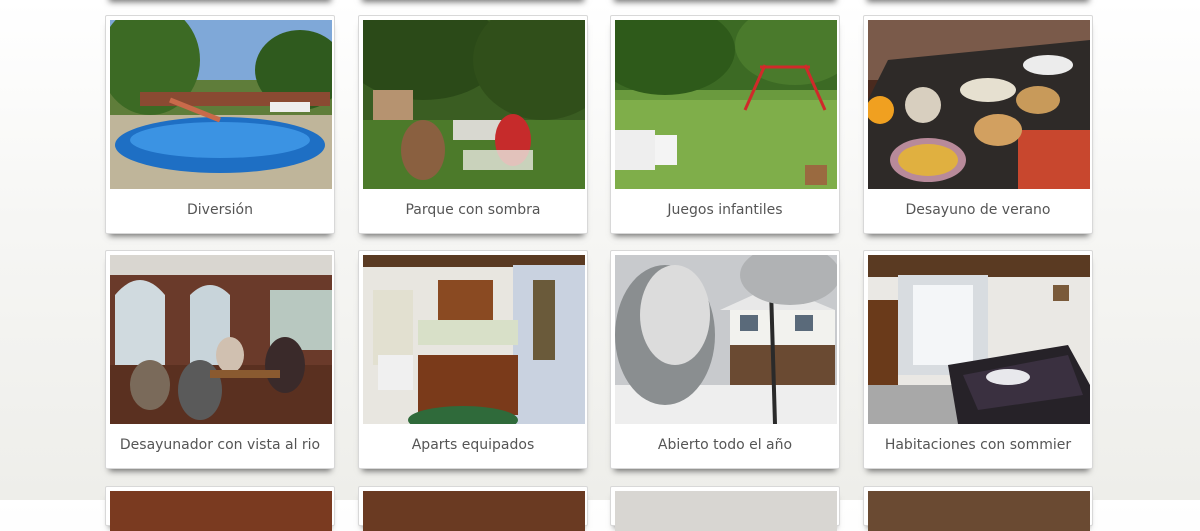 This screenshot has width=1200, height=531. I want to click on shaded-park-photo, so click(474, 104).